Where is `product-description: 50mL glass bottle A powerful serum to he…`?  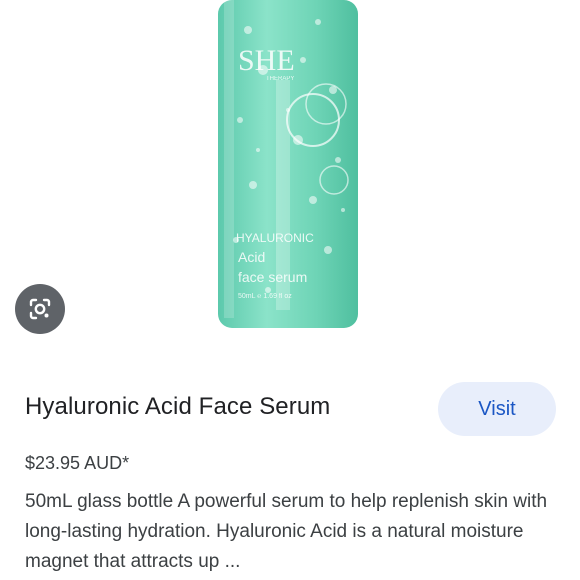
product-description: 50mL glass bottle A powerful serum to he… is located at coordinates (286, 531).